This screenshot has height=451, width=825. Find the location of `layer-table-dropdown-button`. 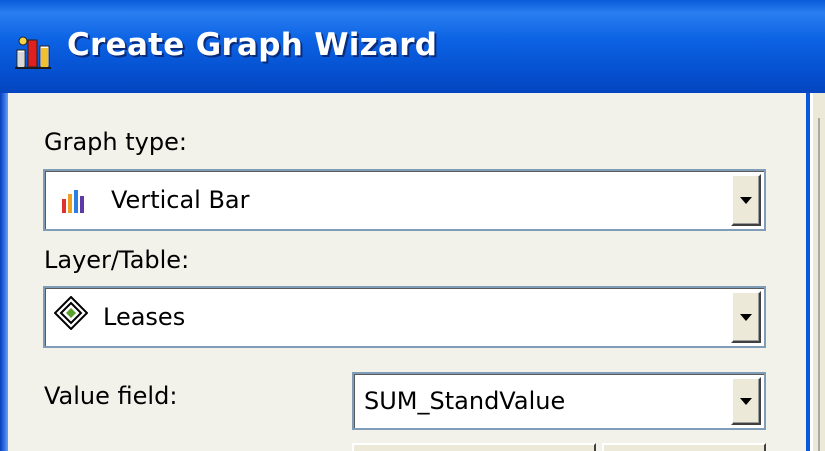

layer-table-dropdown-button is located at coordinates (746, 317).